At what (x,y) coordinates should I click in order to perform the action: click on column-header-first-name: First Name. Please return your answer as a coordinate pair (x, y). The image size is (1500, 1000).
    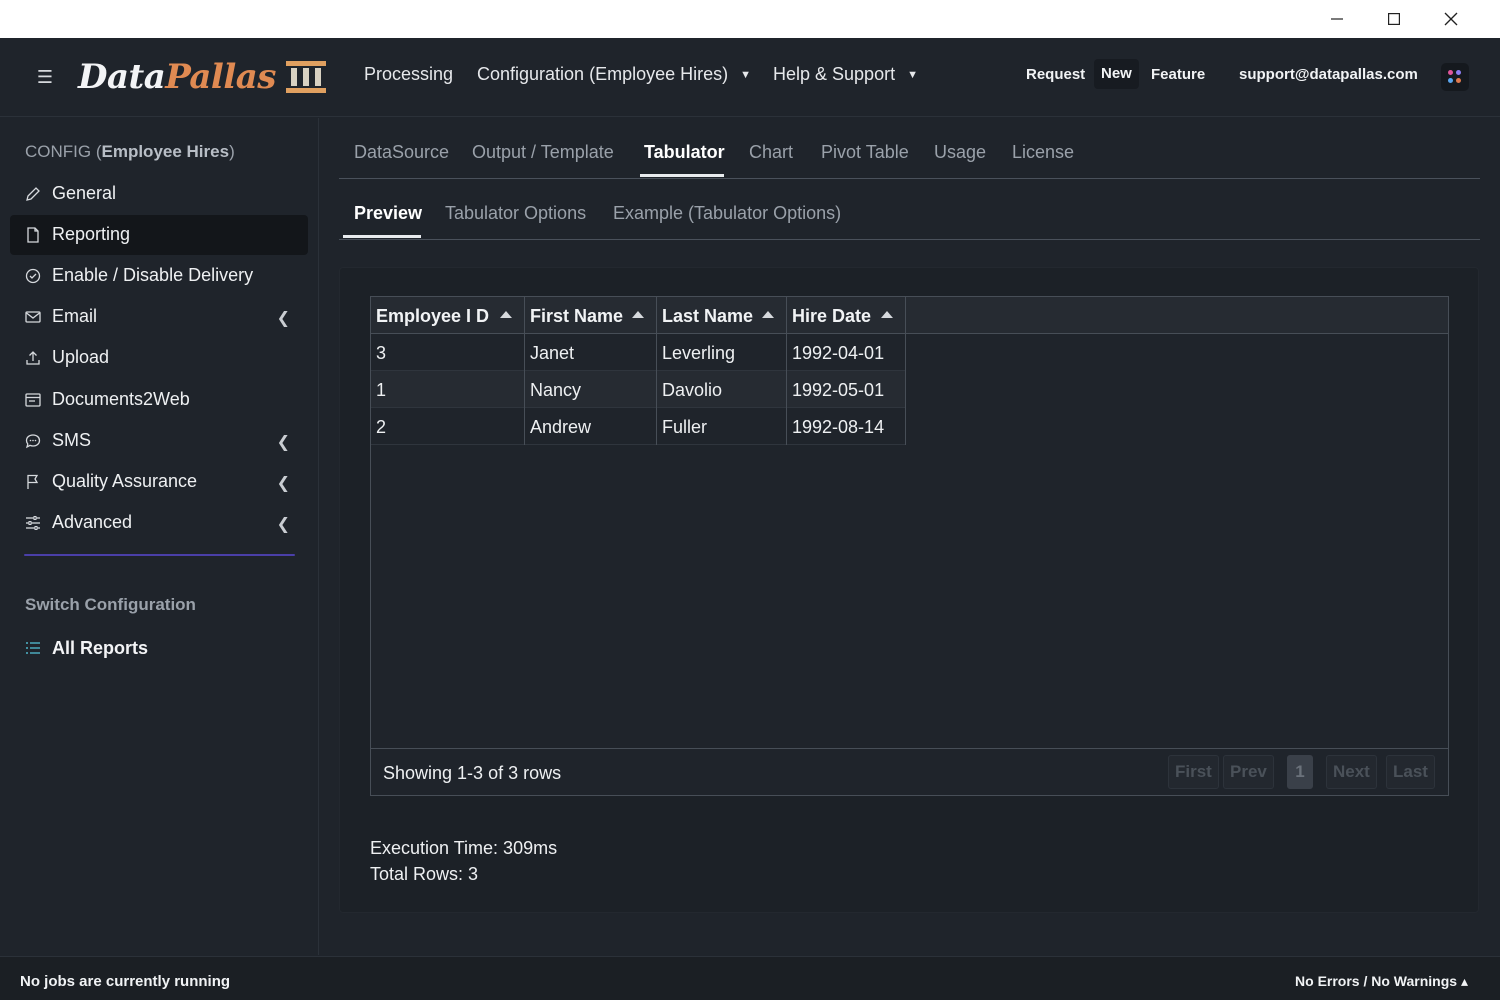
    Looking at the image, I should click on (591, 315).